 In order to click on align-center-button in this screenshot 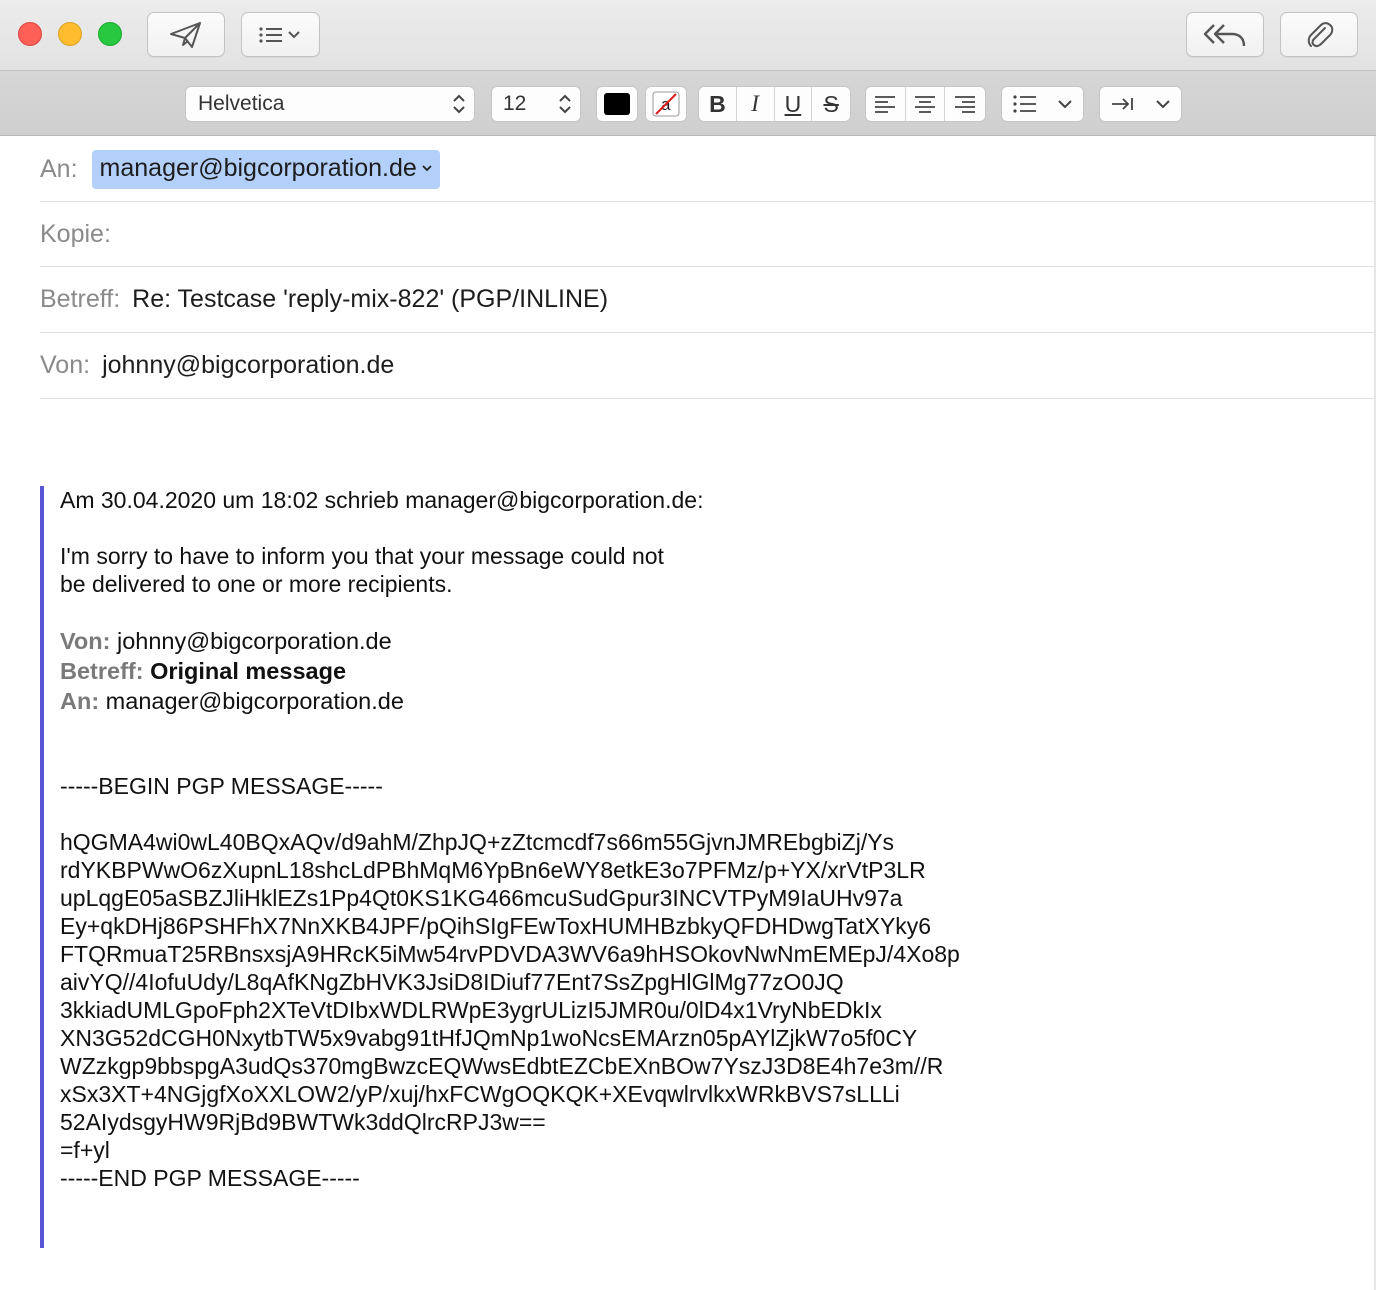, I will do `click(926, 104)`.